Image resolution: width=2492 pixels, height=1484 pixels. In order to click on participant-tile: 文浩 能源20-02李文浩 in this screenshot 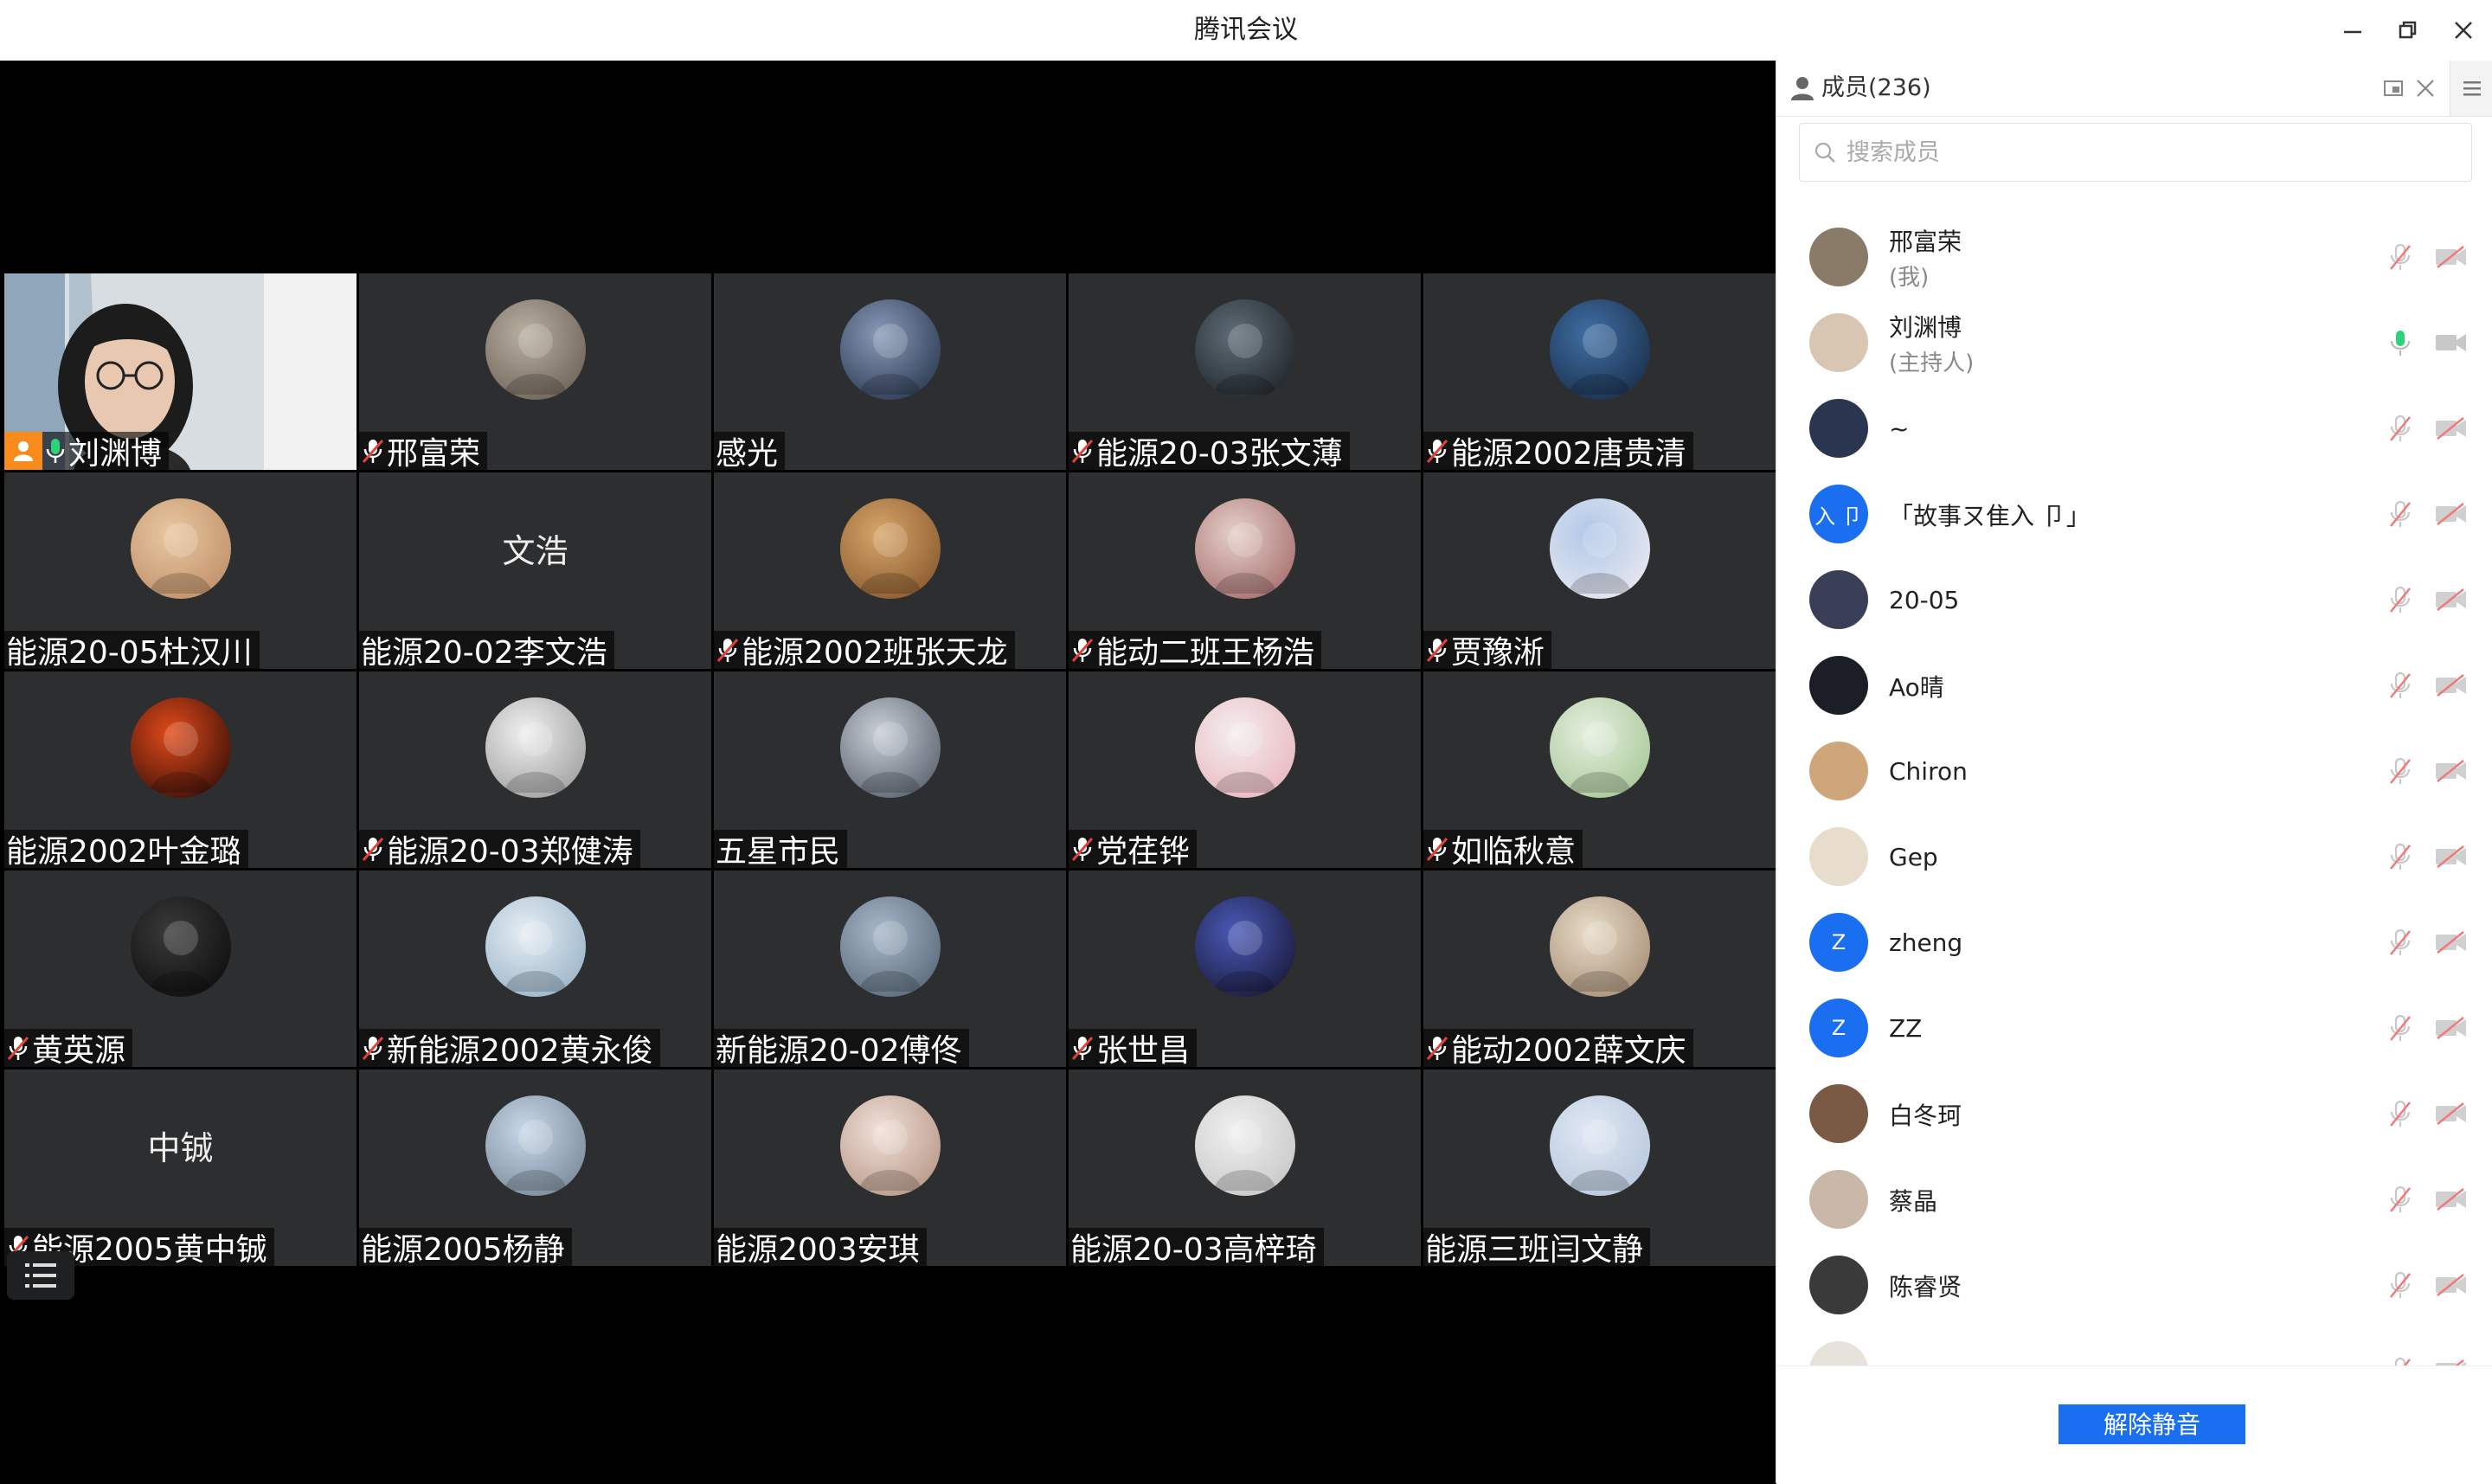, I will do `click(535, 570)`.